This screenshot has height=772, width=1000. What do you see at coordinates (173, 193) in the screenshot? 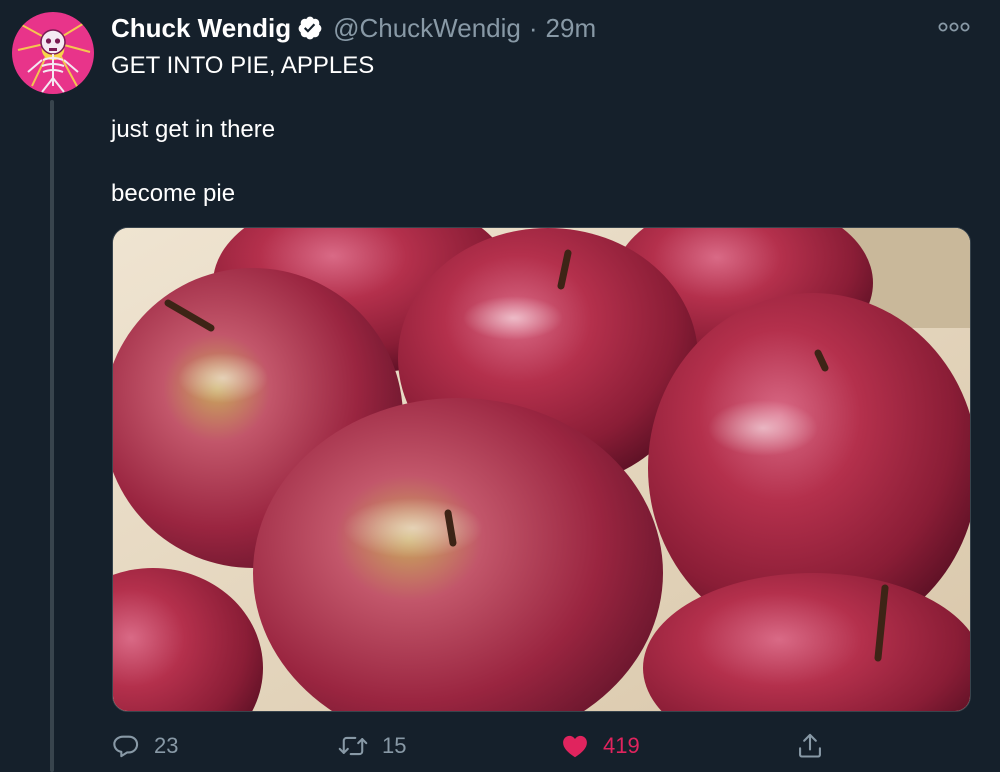
I see `tweet-text-line: become pie` at bounding box center [173, 193].